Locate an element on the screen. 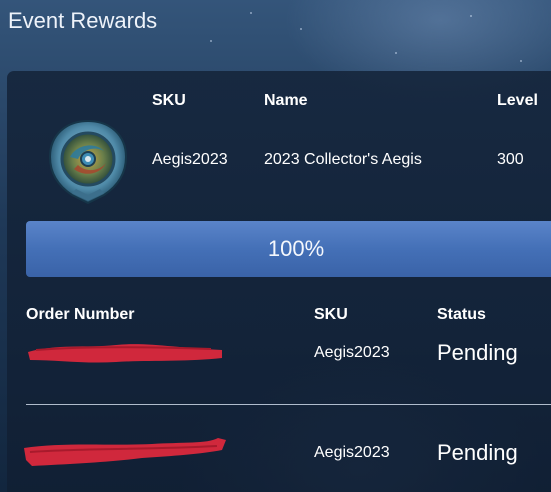 The image size is (551, 492). item-level: 300 is located at coordinates (510, 159).